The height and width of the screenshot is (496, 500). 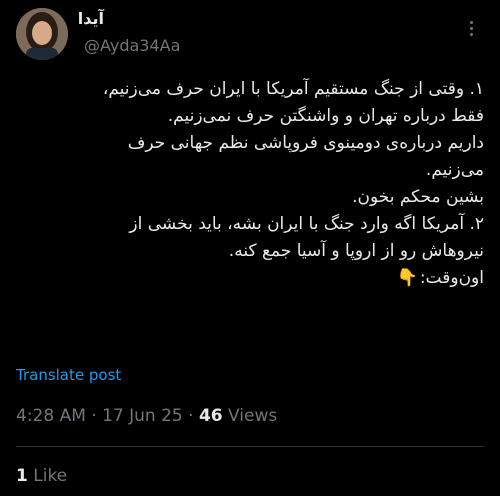 What do you see at coordinates (91, 18) in the screenshot?
I see `author-display-name: آیدا` at bounding box center [91, 18].